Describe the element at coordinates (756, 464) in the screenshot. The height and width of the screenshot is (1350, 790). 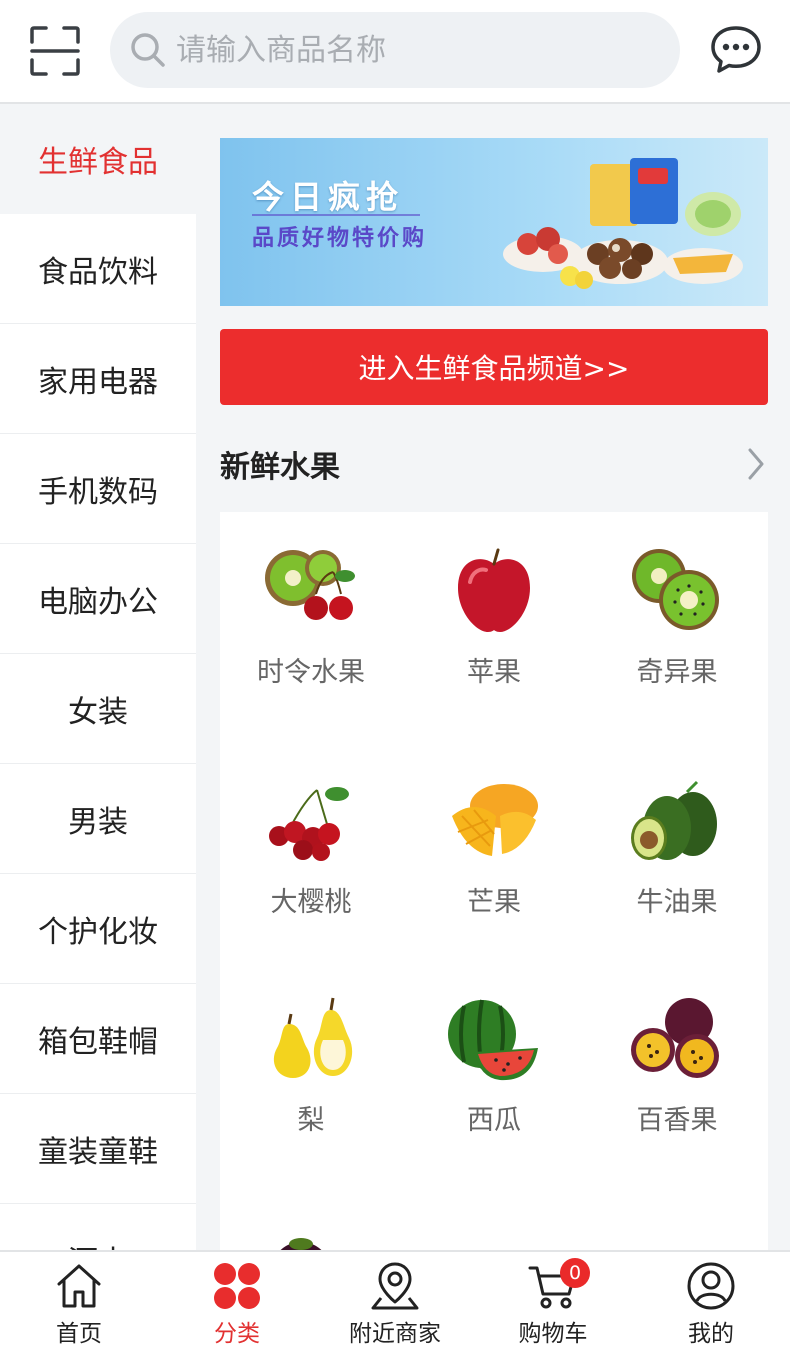
I see `chevron-right-icon` at that location.